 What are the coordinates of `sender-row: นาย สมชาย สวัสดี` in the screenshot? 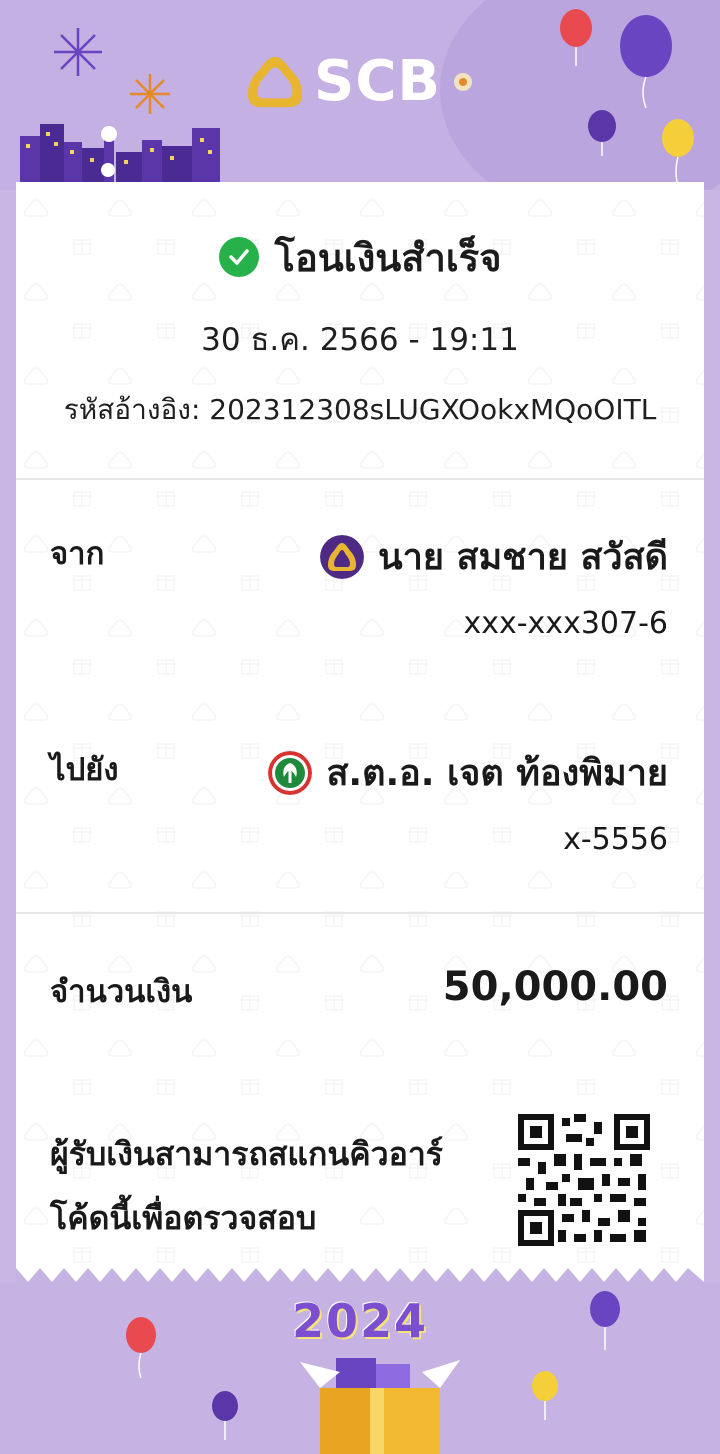 It's located at (494, 556).